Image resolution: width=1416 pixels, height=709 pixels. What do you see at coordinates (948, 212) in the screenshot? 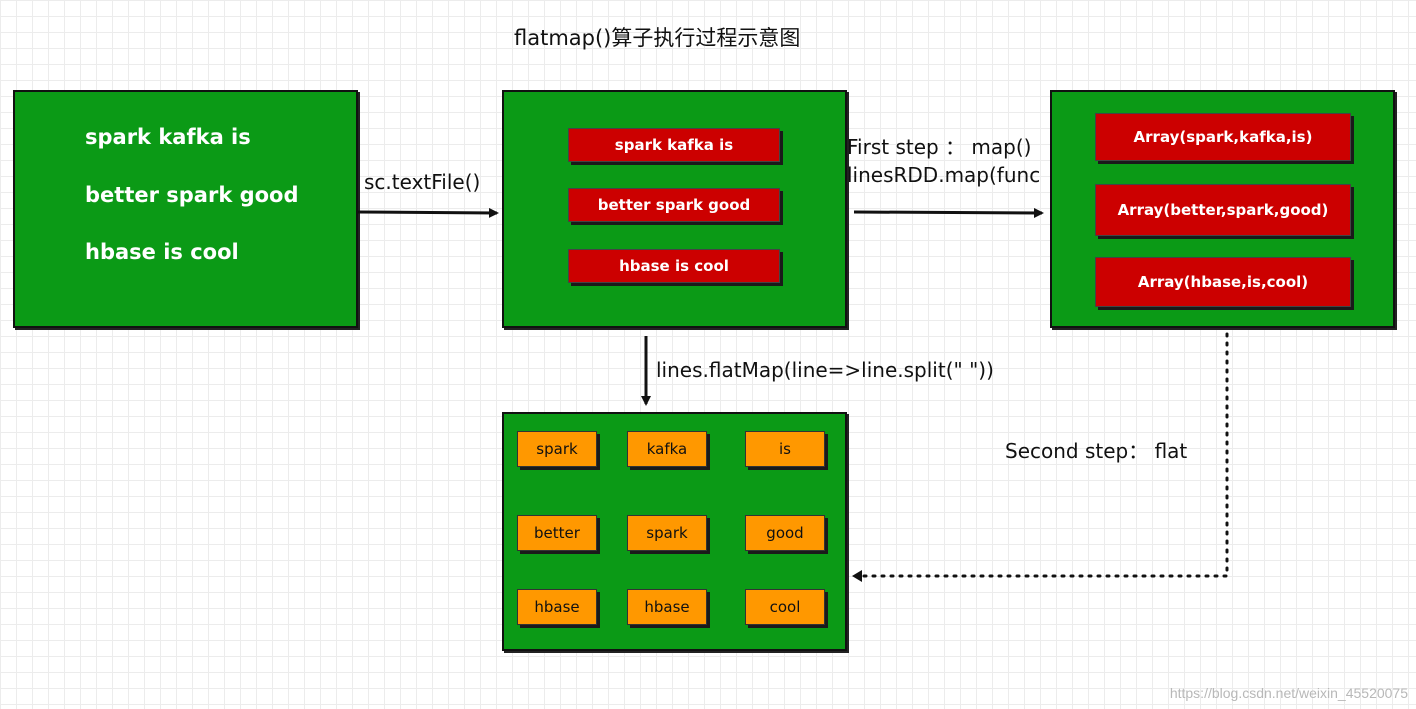
I see `arrow-map` at bounding box center [948, 212].